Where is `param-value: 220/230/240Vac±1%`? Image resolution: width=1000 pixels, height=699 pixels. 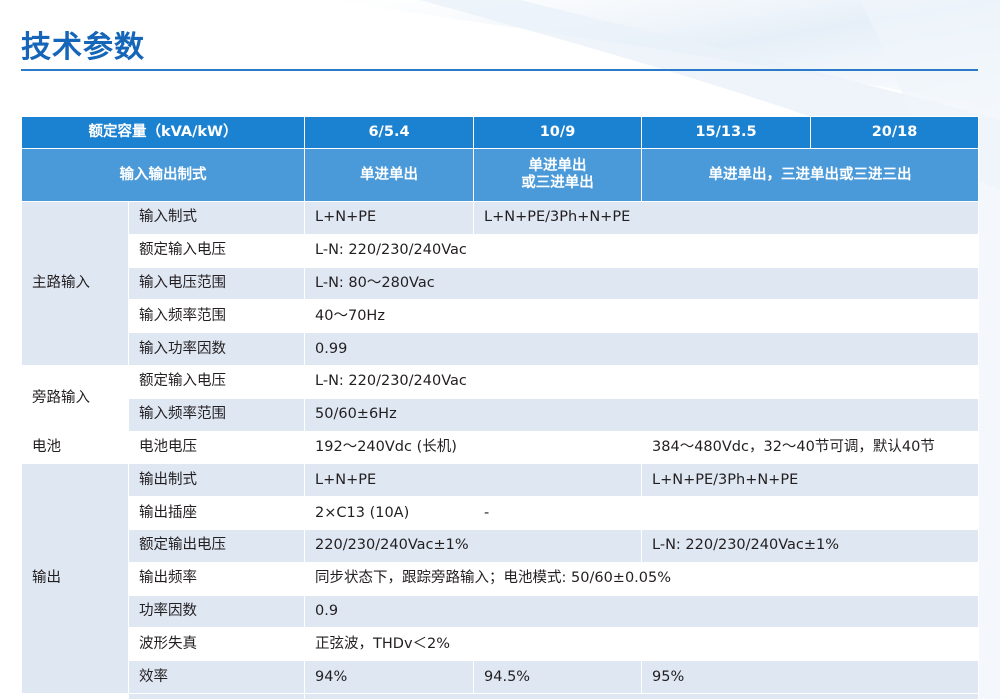 param-value: 220/230/240Vac±1% is located at coordinates (473, 545).